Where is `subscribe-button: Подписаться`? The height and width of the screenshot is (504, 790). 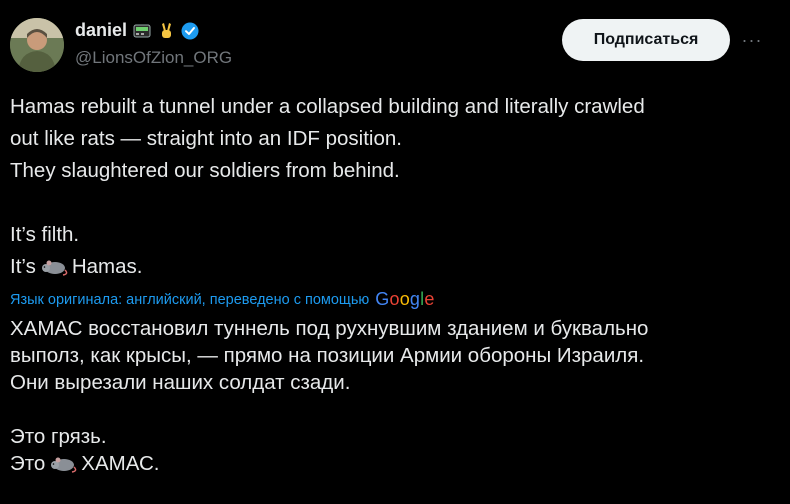 subscribe-button: Подписаться is located at coordinates (646, 40).